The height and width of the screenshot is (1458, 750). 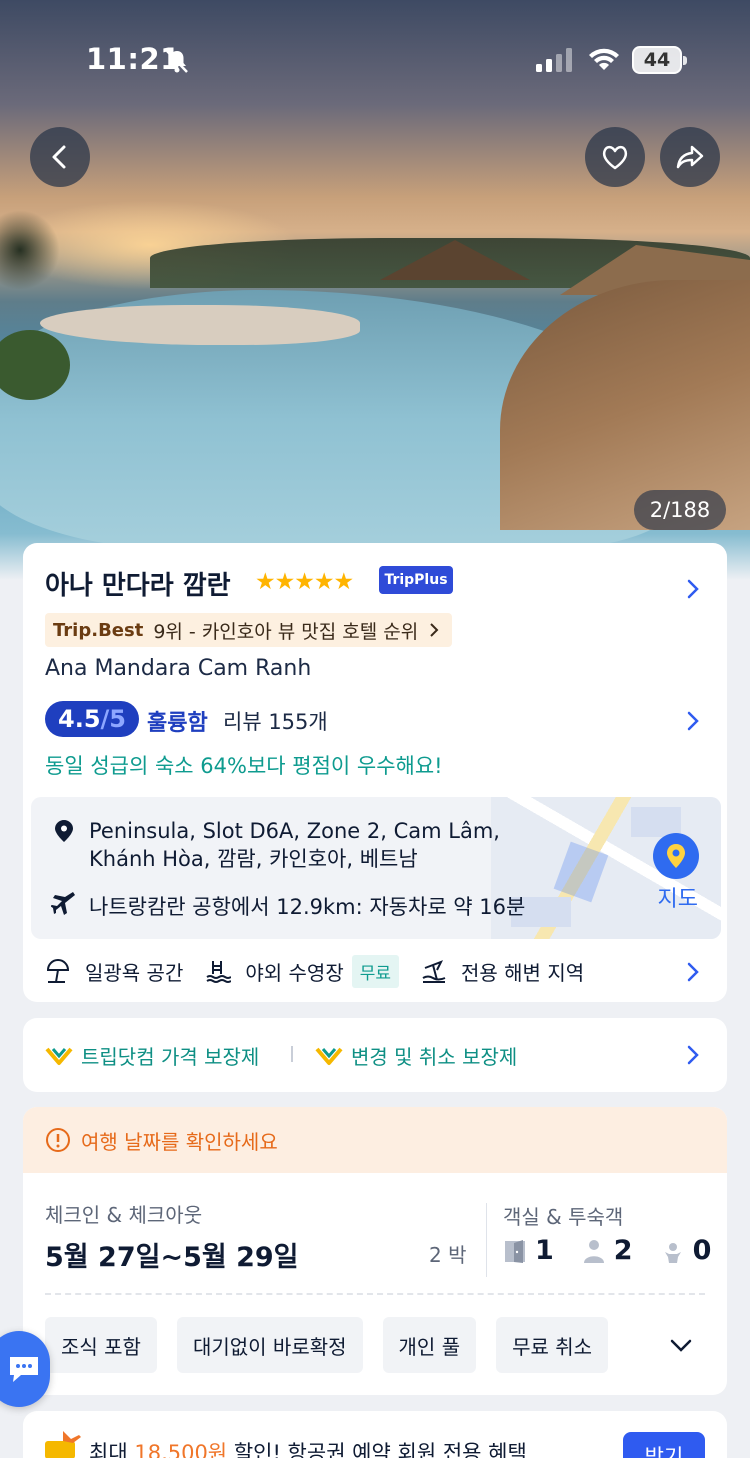 I want to click on chat-bubble-icon, so click(x=24, y=1369).